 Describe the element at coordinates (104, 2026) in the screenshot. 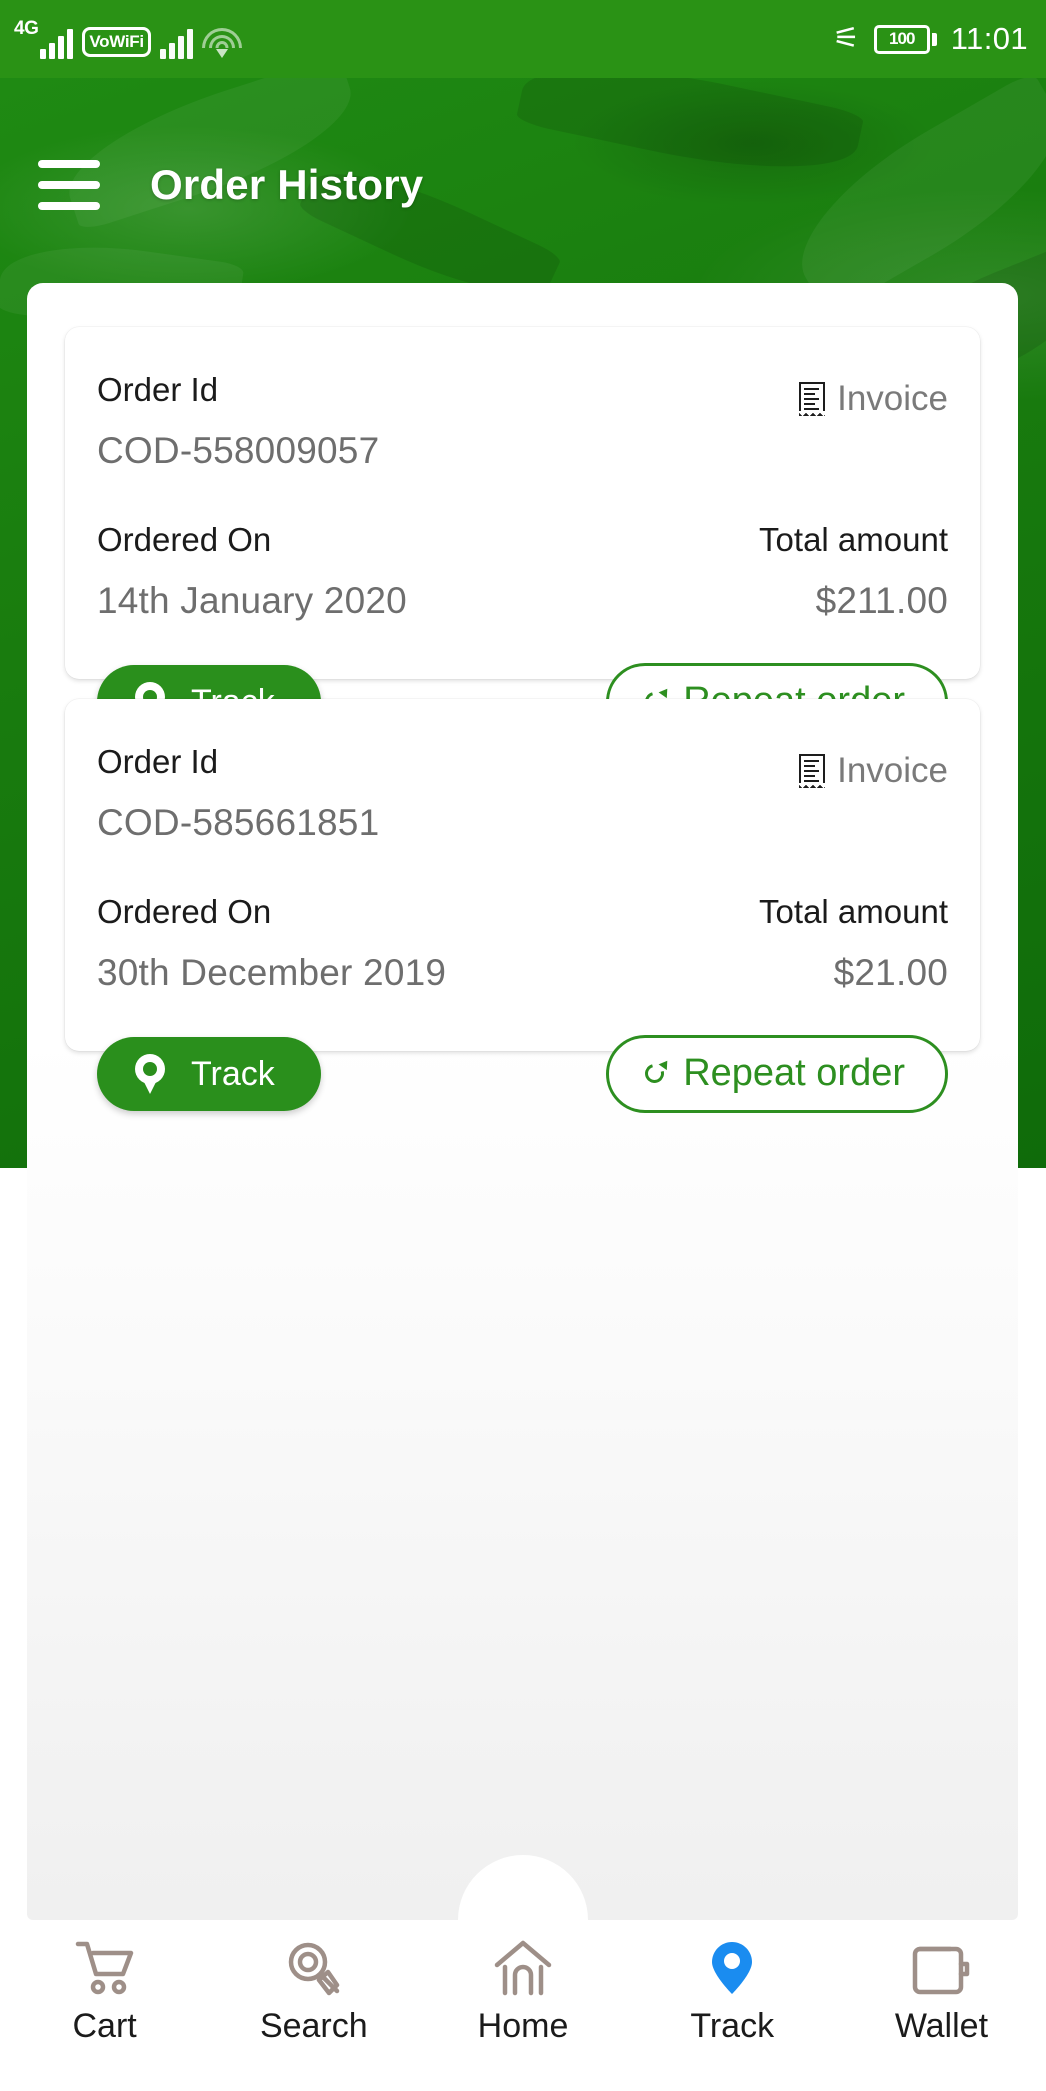

I see `nav-label-cart: Cart` at that location.